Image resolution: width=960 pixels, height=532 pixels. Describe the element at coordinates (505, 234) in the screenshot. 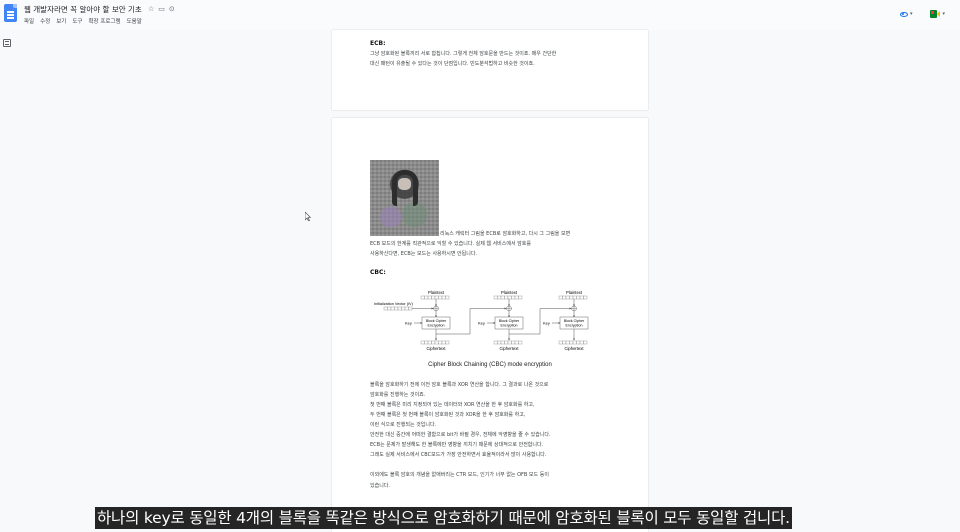

I see `paragraph-line: 리눅스 캐릭터 그림을 ECB로 암호화하고, 다시 그 그림을 보면` at that location.